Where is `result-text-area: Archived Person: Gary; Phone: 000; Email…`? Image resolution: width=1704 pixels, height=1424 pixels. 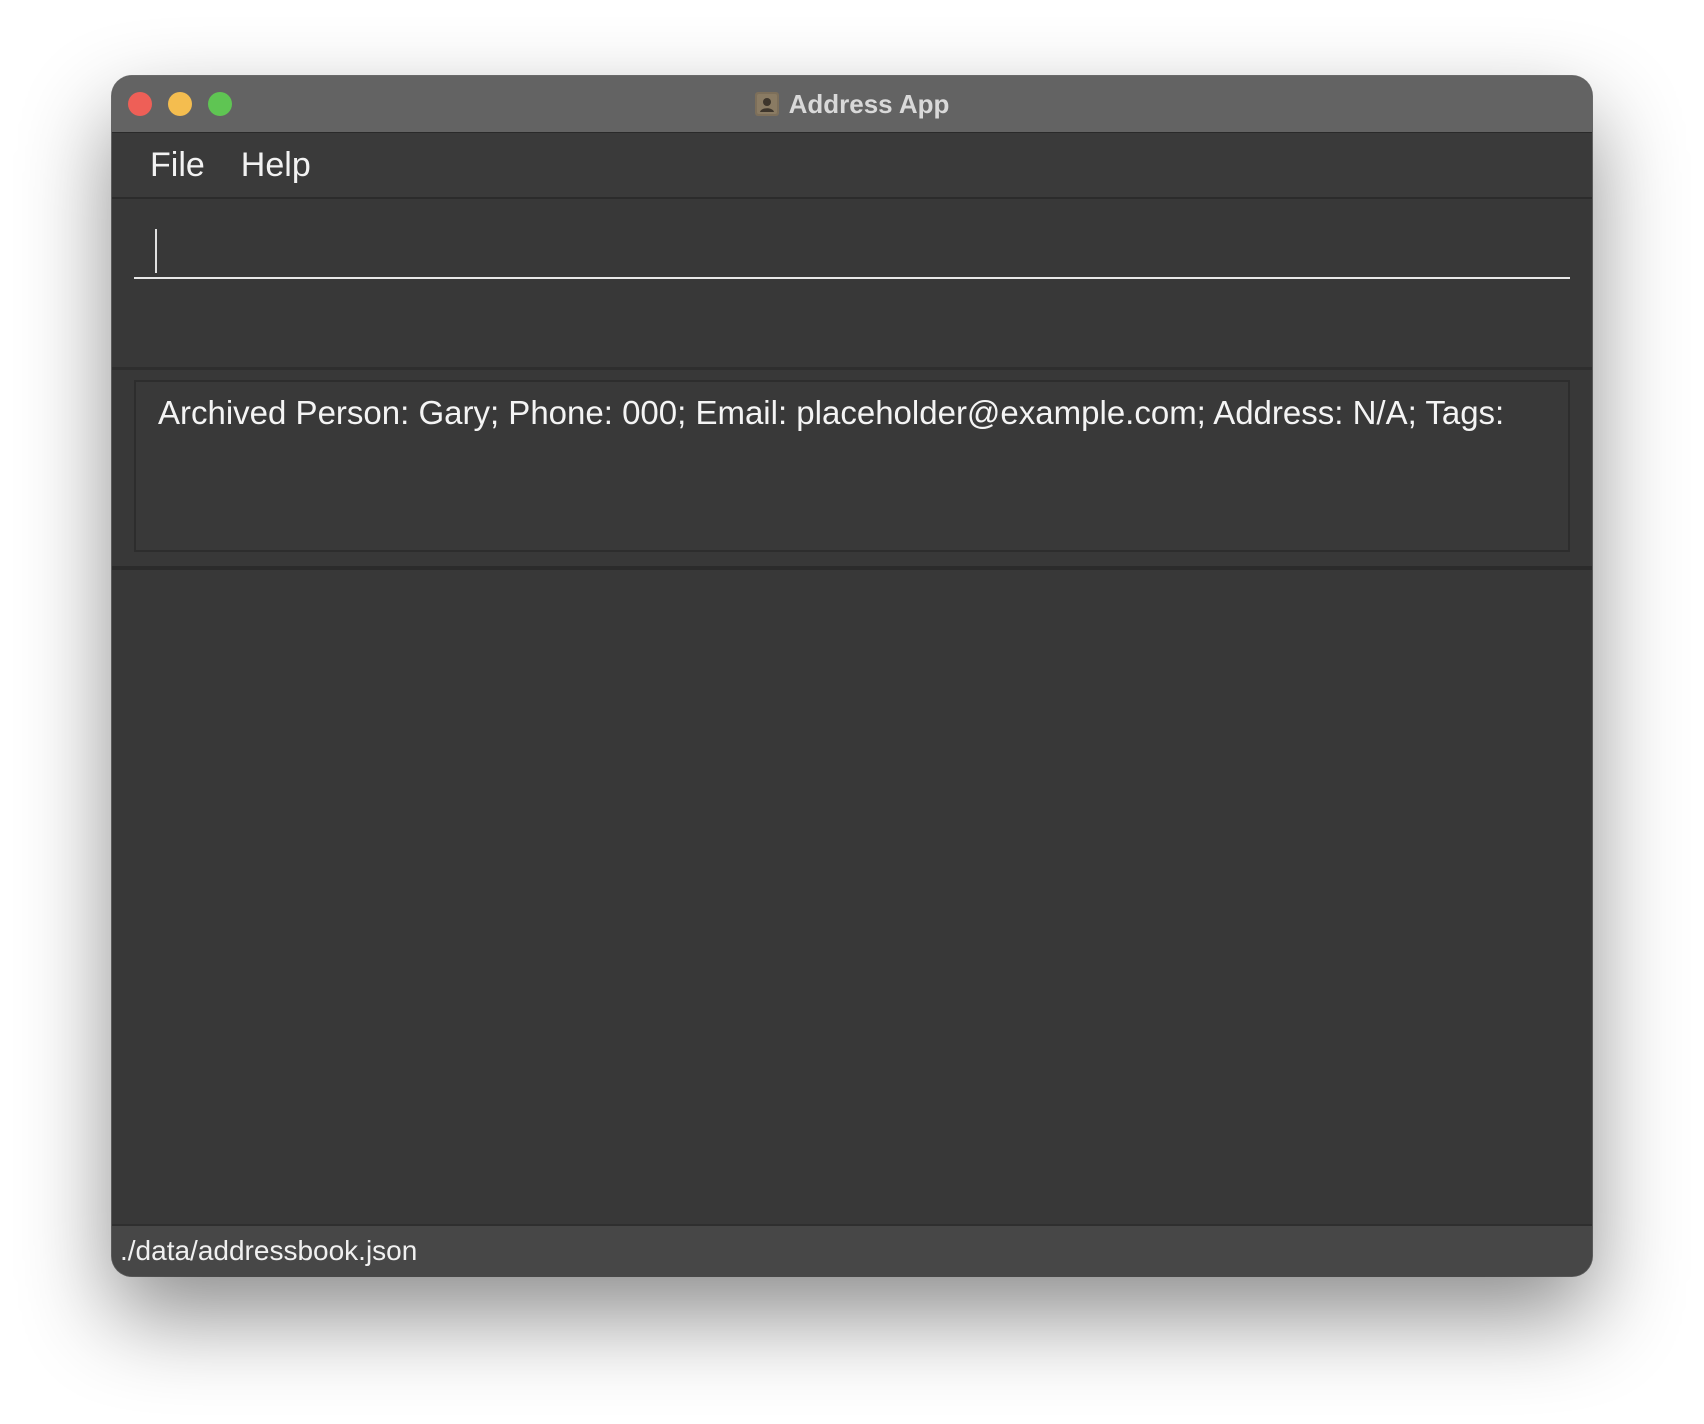 result-text-area: Archived Person: Gary; Phone: 000; Email… is located at coordinates (852, 466).